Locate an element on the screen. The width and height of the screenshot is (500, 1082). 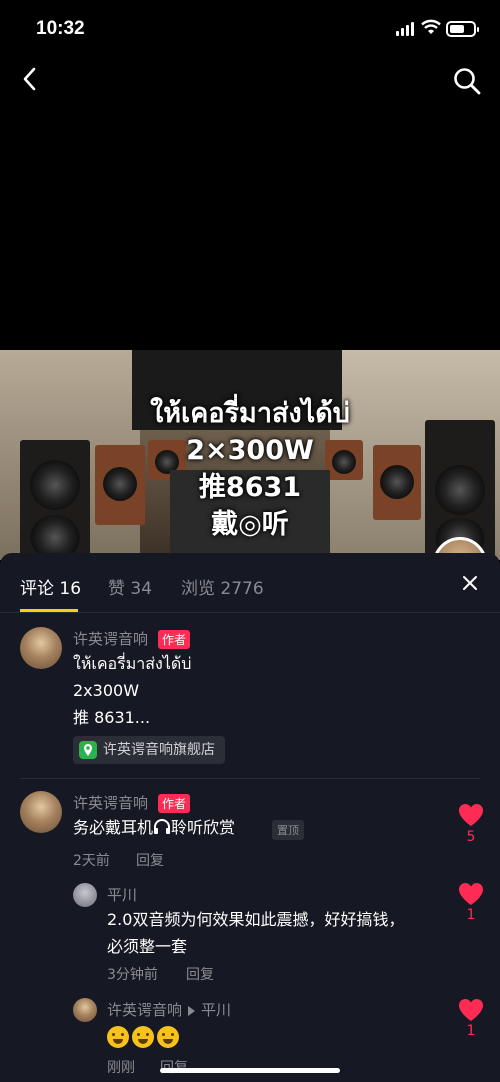
home-indicator is located at coordinates (250, 1070).